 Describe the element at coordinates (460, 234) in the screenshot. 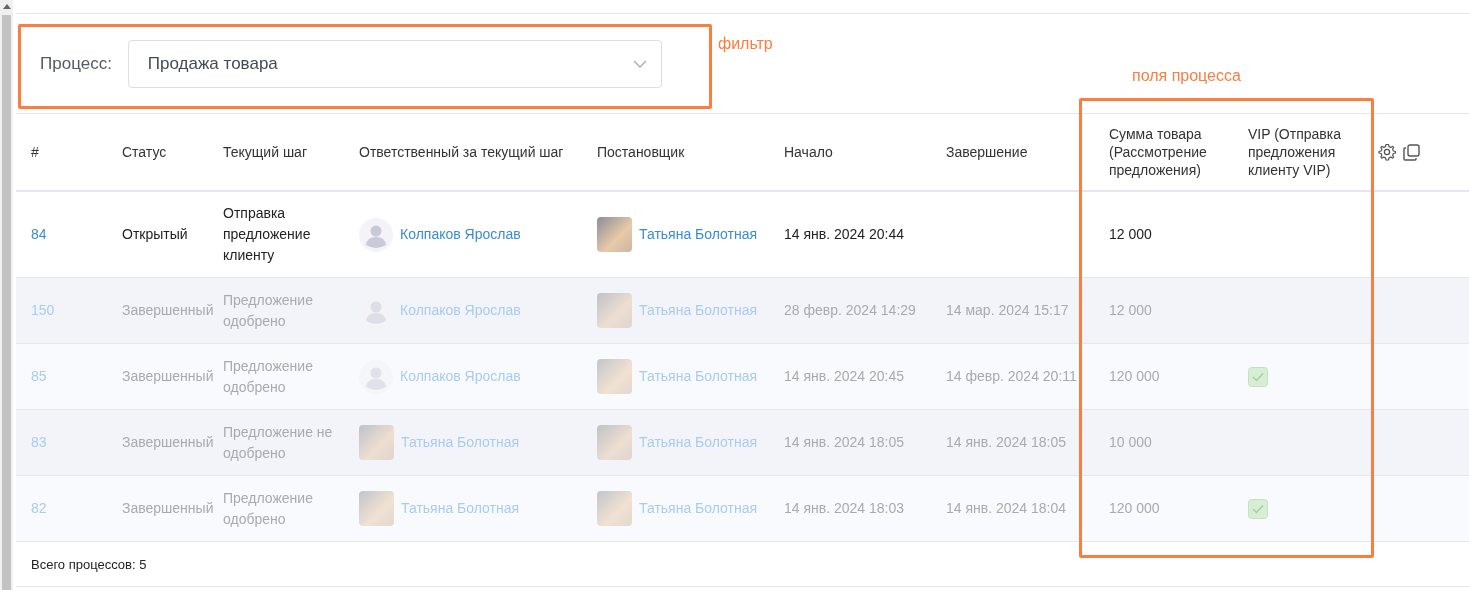

I see `person-link: Колпаков Ярослав` at that location.